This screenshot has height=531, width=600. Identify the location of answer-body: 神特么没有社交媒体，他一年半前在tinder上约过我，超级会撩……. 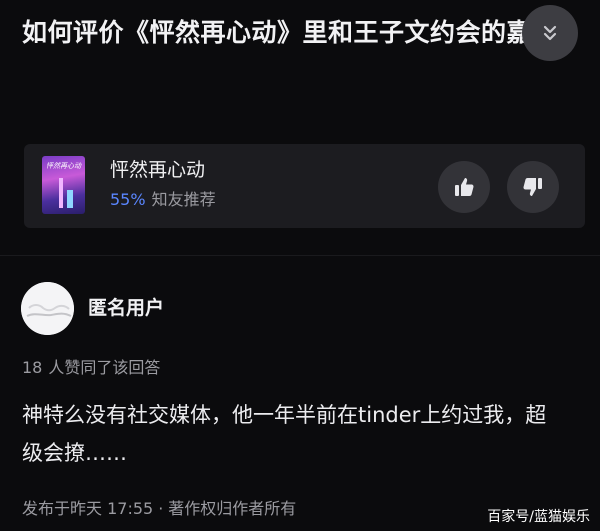
(284, 434).